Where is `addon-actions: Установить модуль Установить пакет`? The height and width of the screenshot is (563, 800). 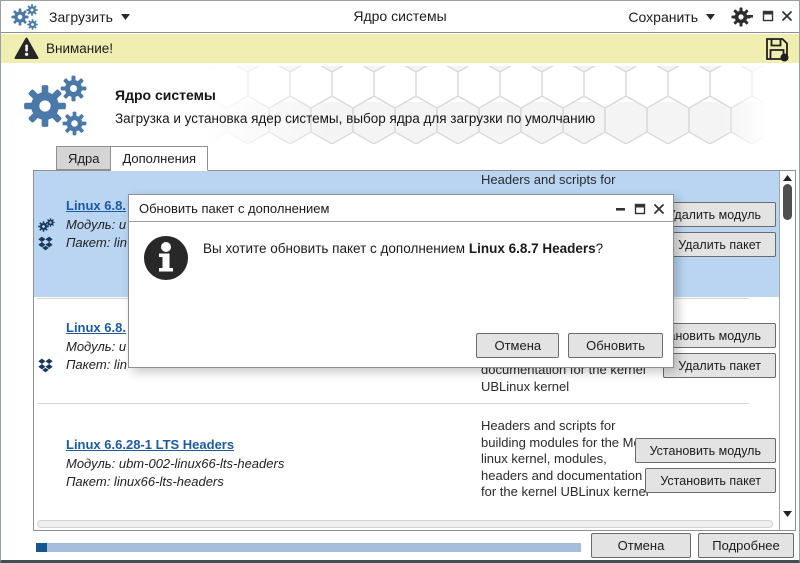
addon-actions: Установить модуль Установить пакет is located at coordinates (705, 465).